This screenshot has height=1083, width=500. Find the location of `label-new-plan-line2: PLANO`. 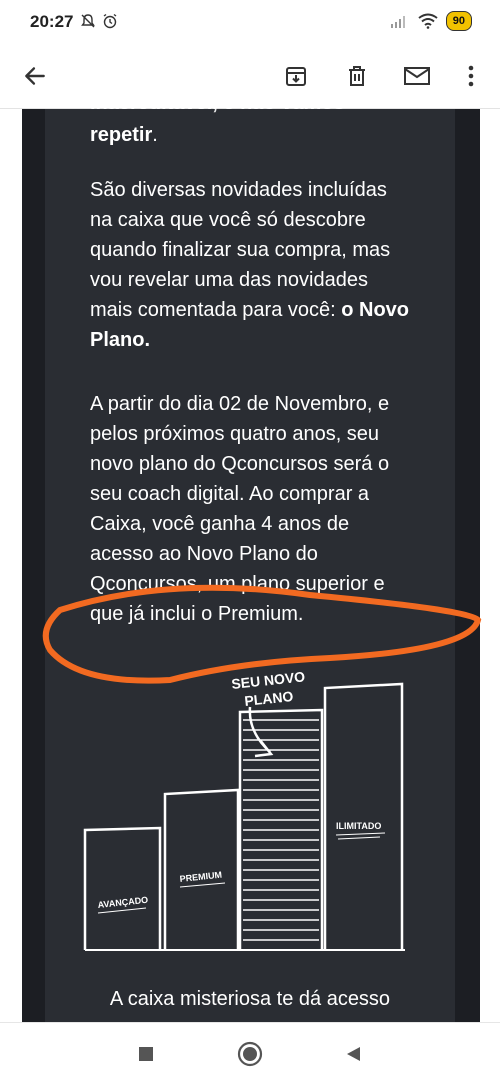

label-new-plan-line2: PLANO is located at coordinates (269, 698).